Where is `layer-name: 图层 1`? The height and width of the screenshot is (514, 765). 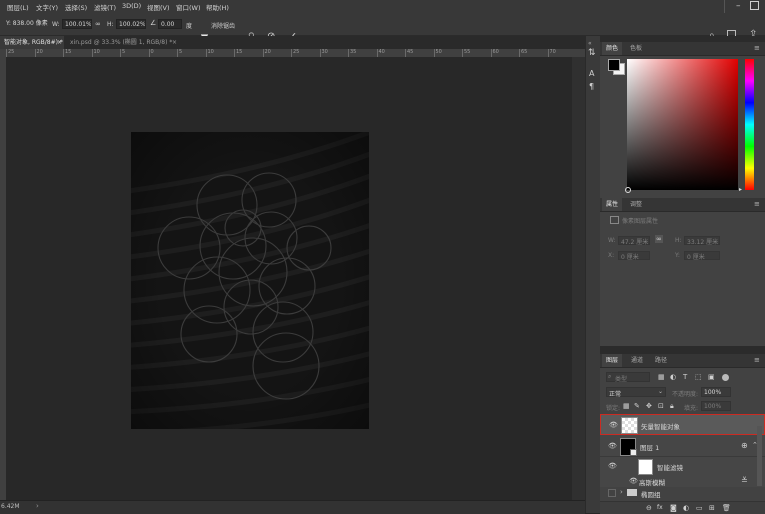 layer-name: 图层 1 is located at coordinates (649, 447).